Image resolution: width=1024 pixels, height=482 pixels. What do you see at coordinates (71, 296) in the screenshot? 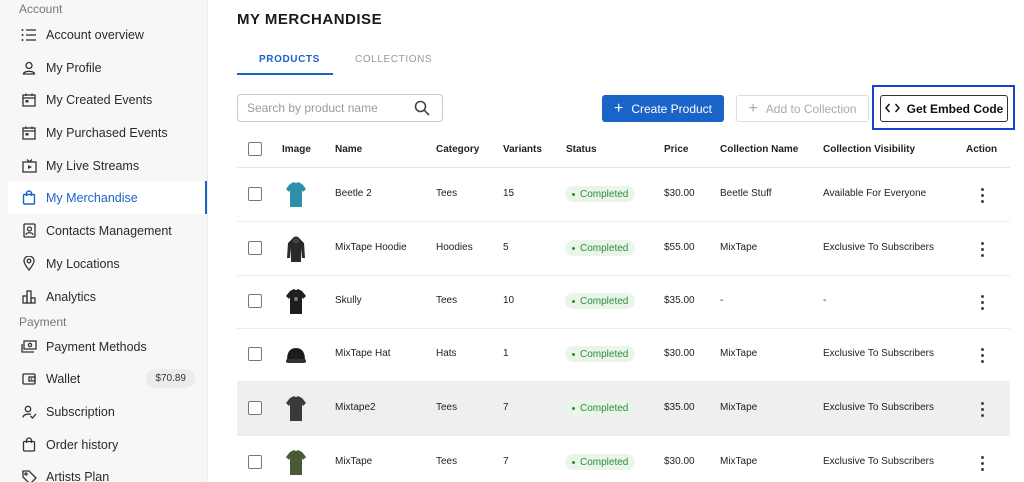
I see `sidebar-item-label: Analytics` at bounding box center [71, 296].